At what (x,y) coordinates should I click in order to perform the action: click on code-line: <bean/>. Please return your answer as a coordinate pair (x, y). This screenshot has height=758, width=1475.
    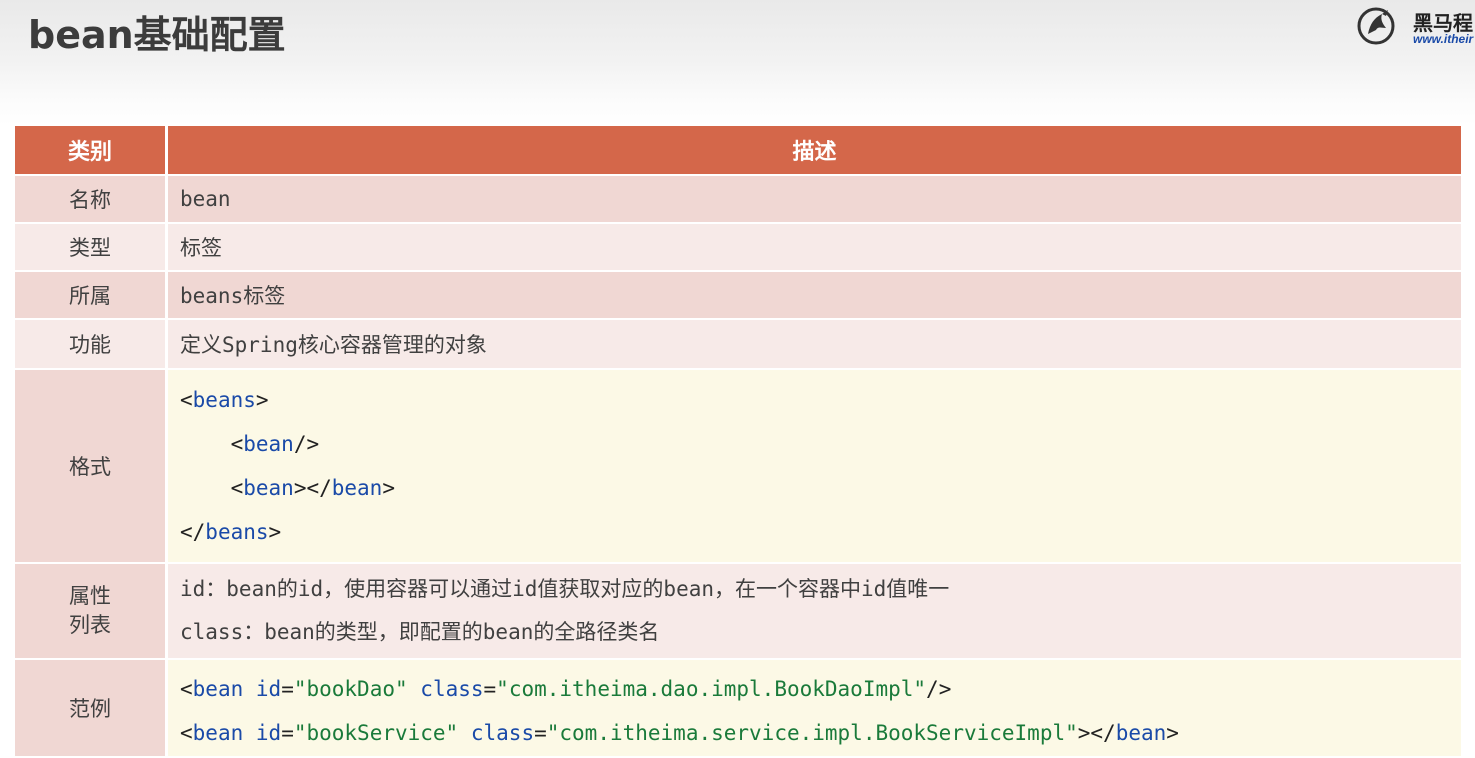
    Looking at the image, I should click on (275, 444).